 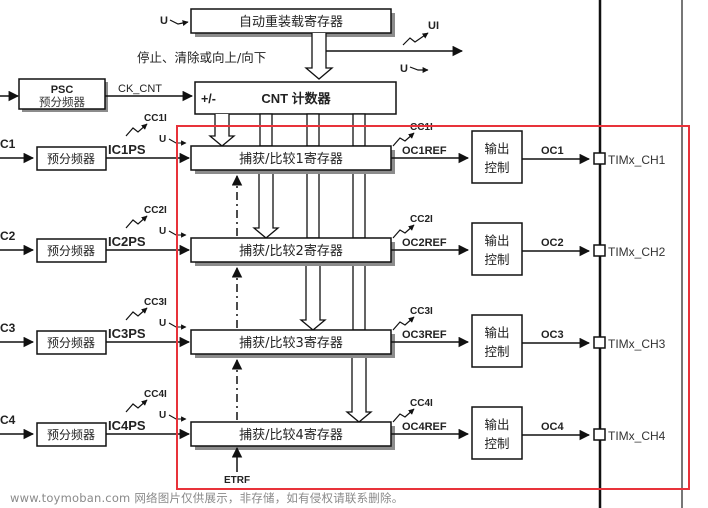 What do you see at coordinates (552, 243) in the screenshot?
I see `oc-label: OC2` at bounding box center [552, 243].